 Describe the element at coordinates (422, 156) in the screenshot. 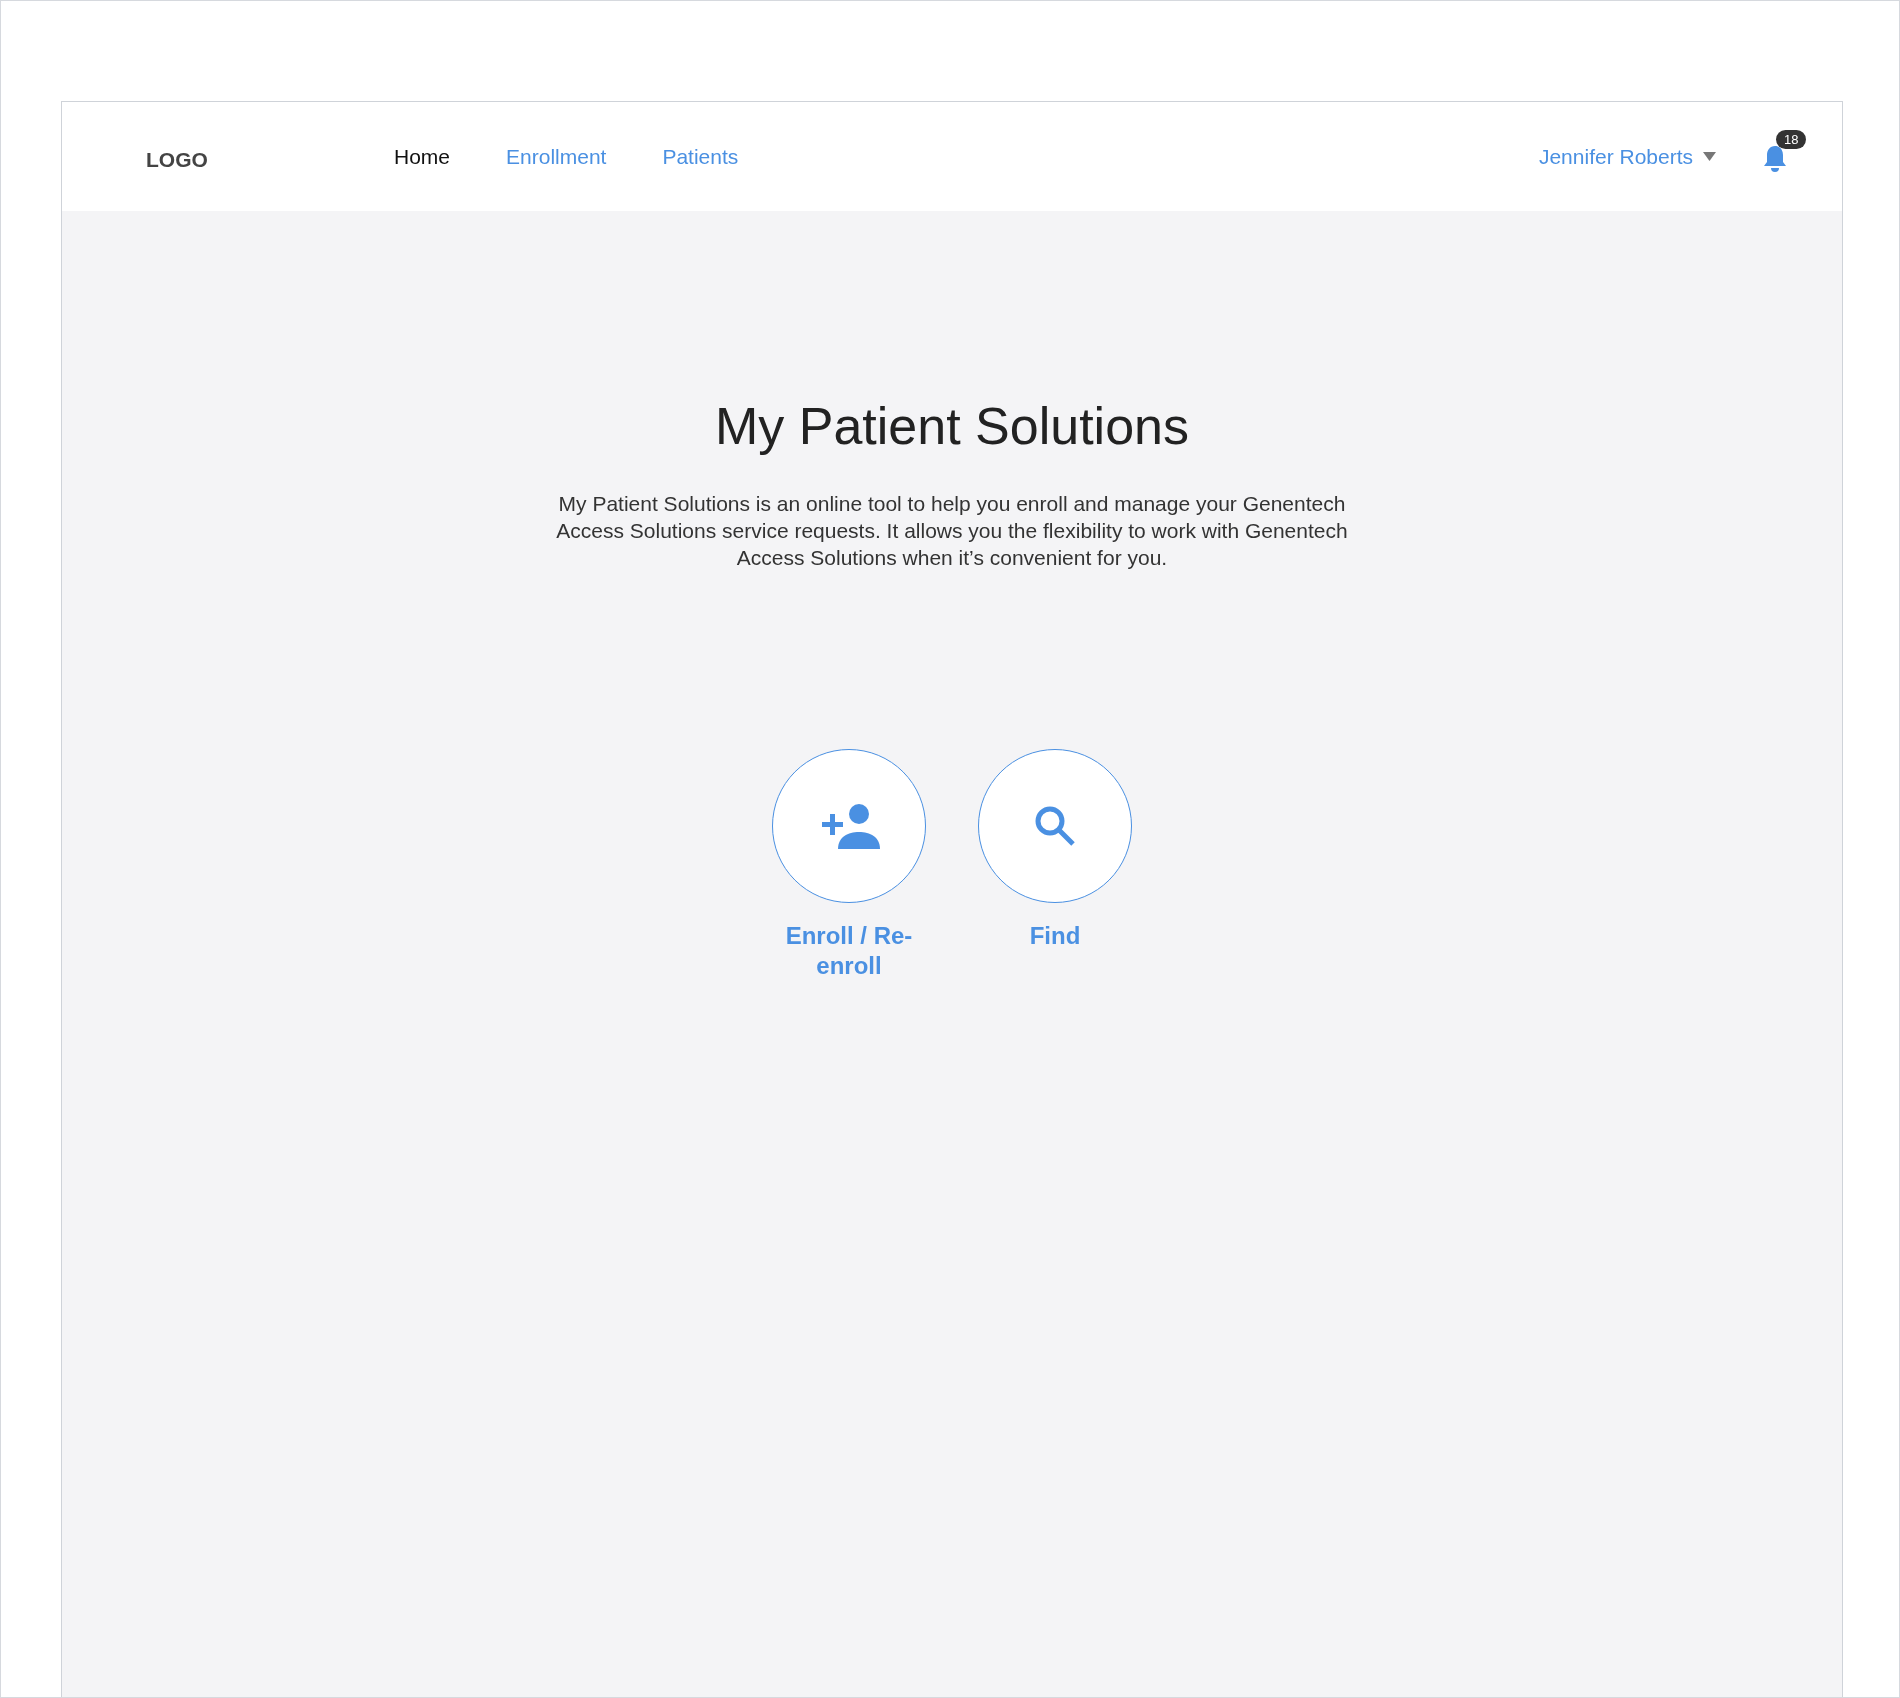

I see `nav-link: Home` at that location.